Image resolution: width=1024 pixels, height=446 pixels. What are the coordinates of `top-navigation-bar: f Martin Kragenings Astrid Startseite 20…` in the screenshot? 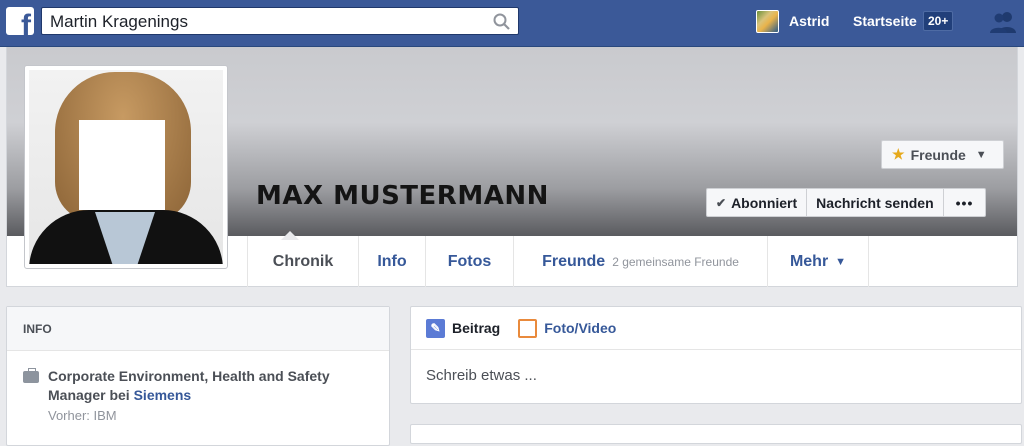 It's located at (512, 23).